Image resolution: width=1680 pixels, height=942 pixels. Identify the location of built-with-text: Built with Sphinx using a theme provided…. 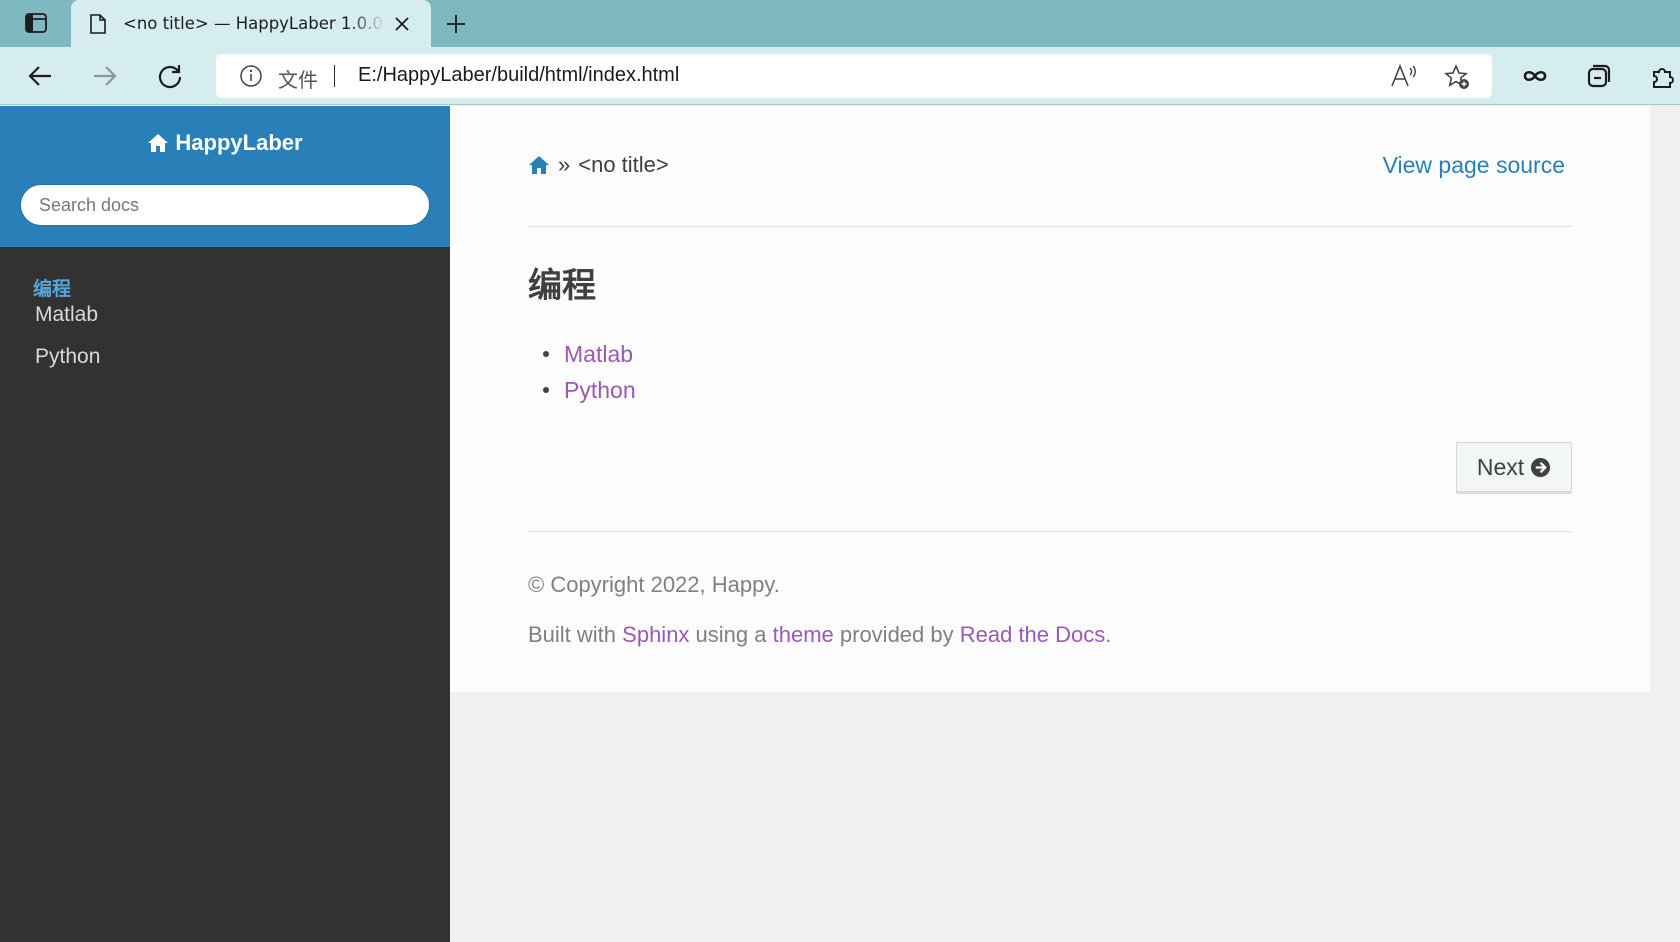
(819, 635).